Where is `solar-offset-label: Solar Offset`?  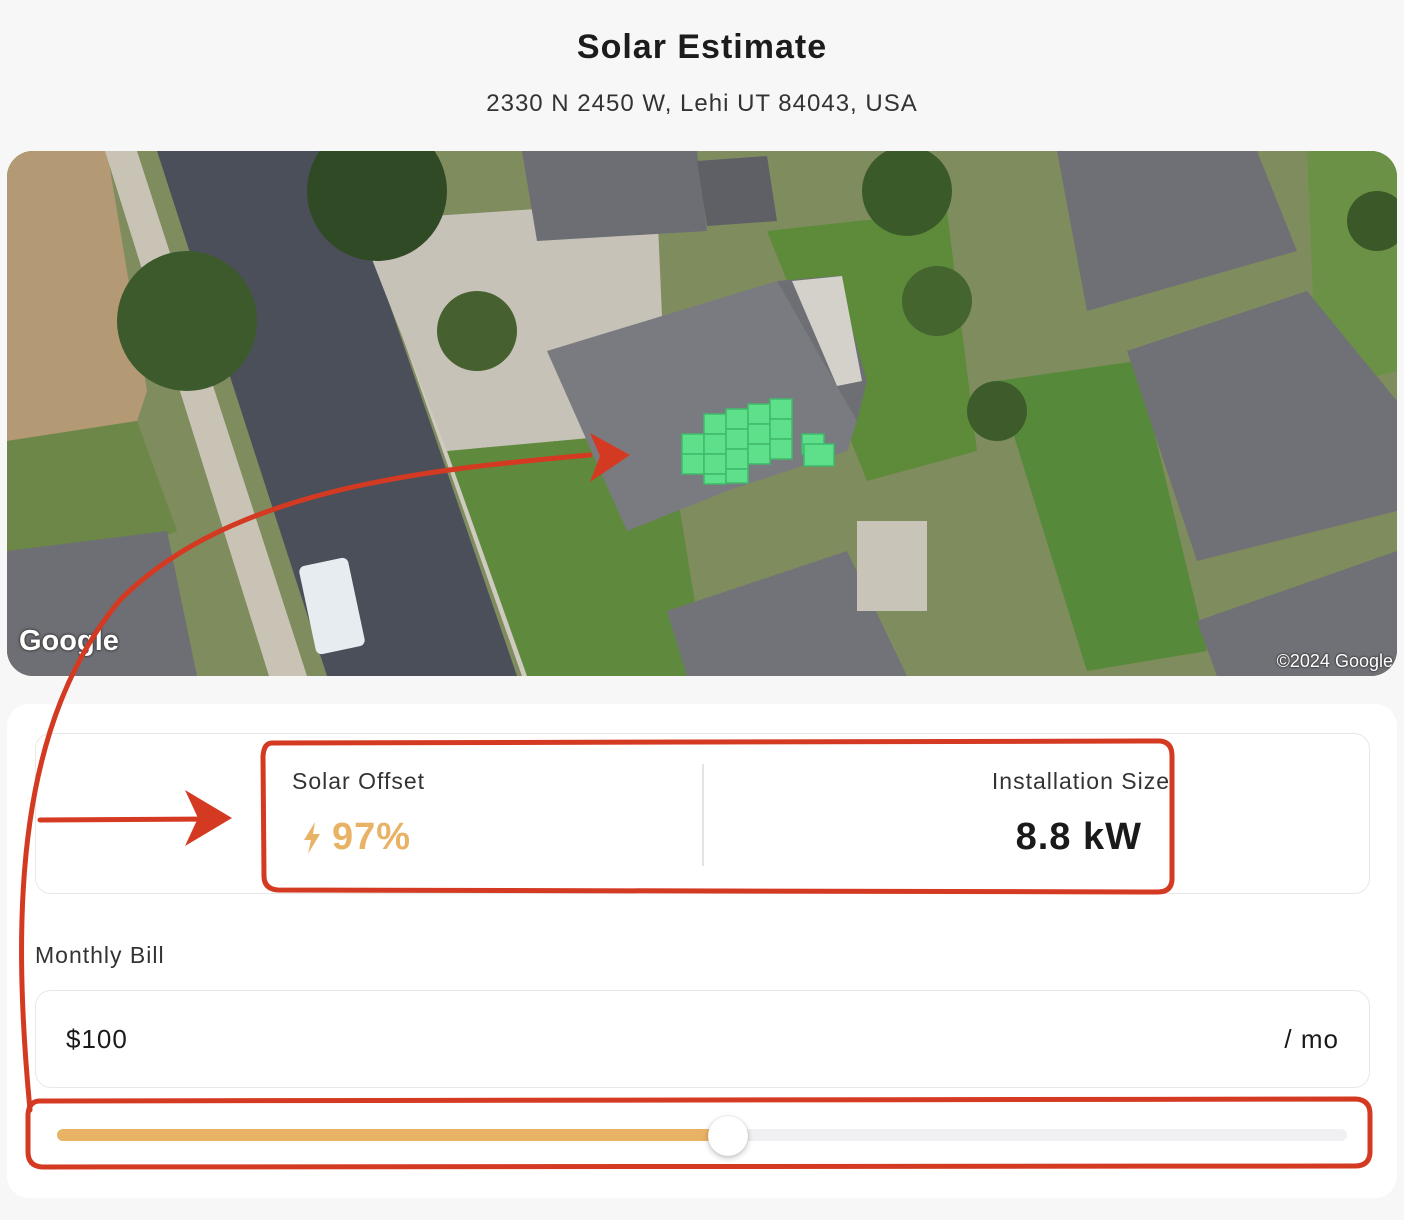
solar-offset-label: Solar Offset is located at coordinates (359, 781).